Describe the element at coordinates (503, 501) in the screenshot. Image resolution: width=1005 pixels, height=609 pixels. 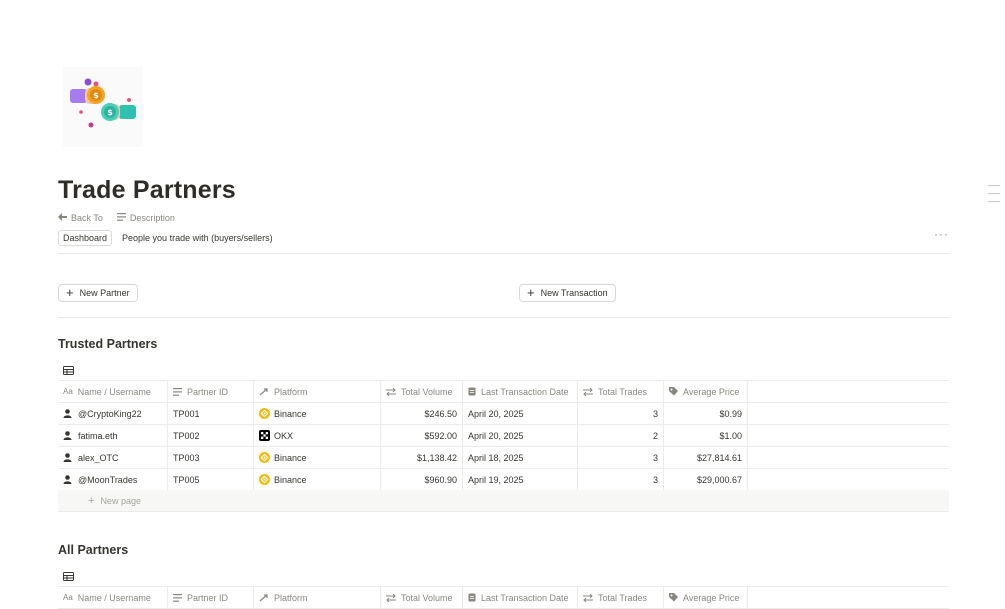
I see `new-page-button: + New page` at that location.